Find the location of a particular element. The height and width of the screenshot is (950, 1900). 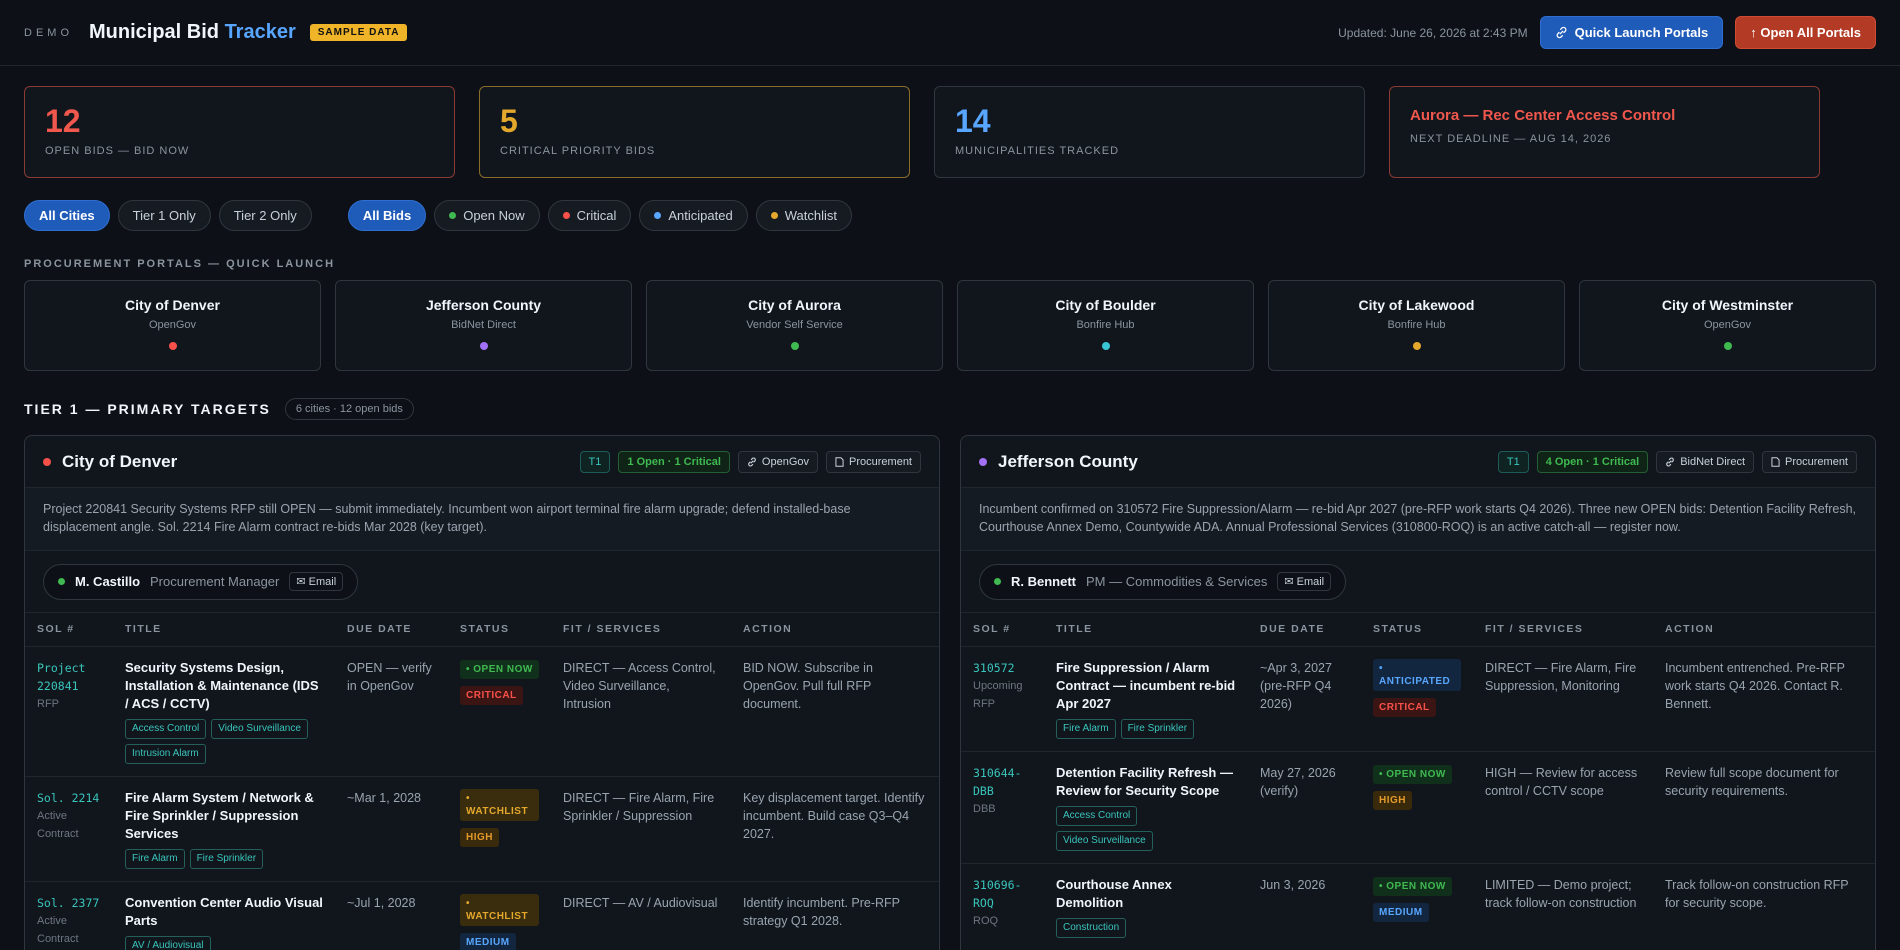

chip-label: Tier 2 Only is located at coordinates (265, 215).